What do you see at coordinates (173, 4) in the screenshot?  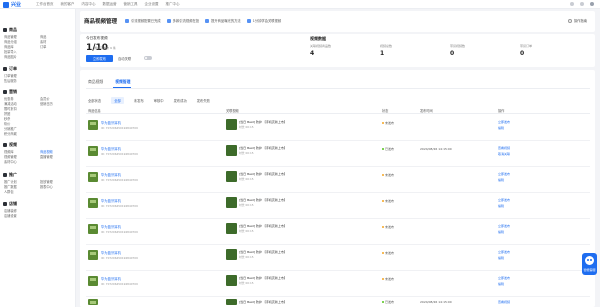 I see `topnav-item: 推广中心` at bounding box center [173, 4].